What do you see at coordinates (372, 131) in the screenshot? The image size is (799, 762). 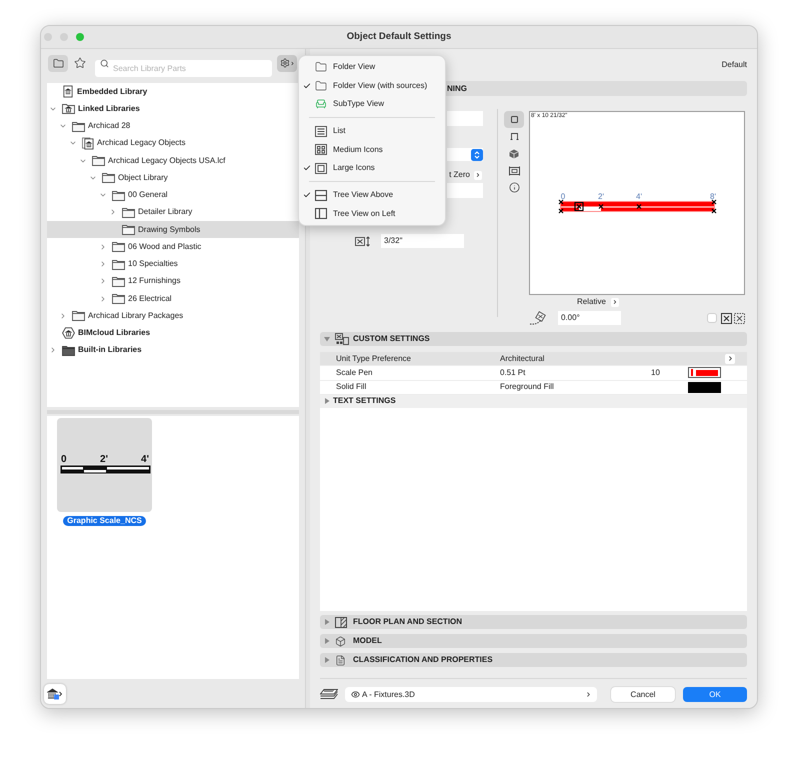 I see `menu-item: List` at bounding box center [372, 131].